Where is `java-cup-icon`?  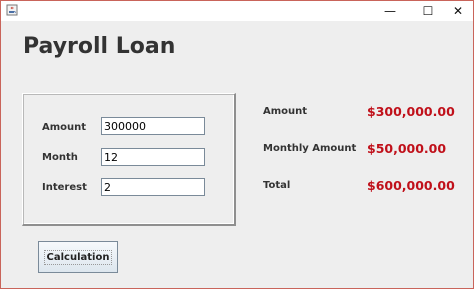
java-cup-icon is located at coordinates (12, 10).